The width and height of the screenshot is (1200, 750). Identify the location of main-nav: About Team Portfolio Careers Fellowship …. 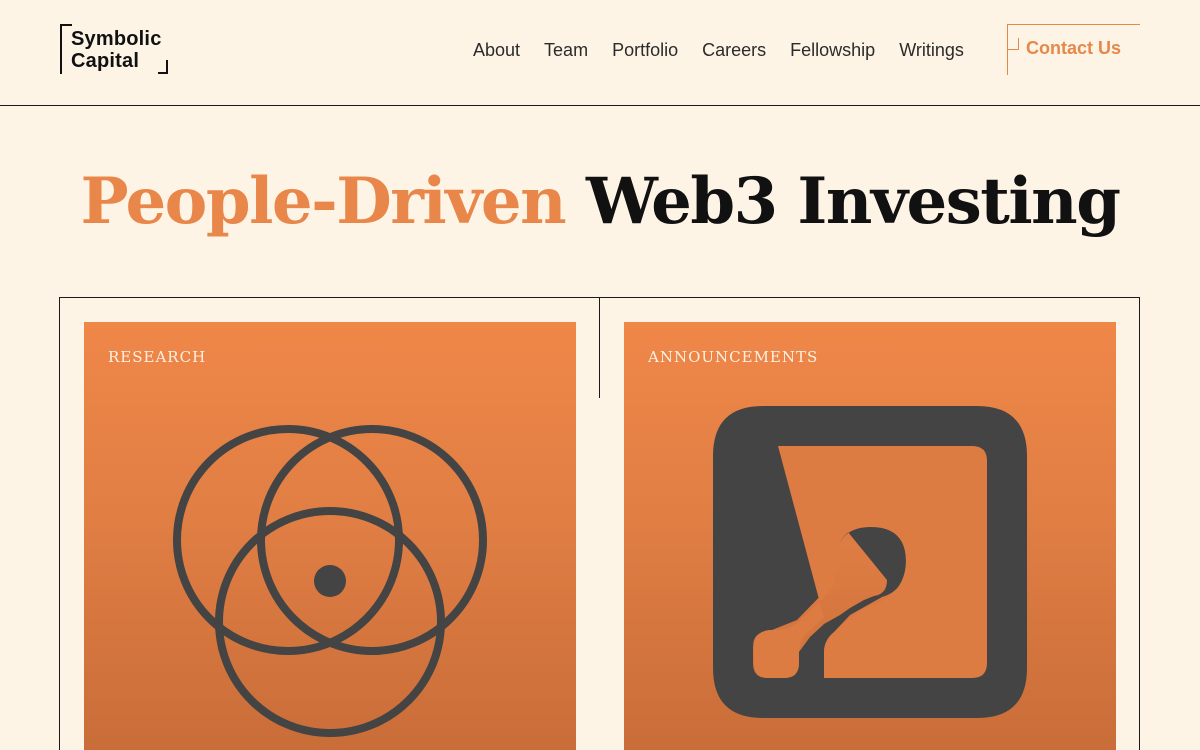
(718, 50).